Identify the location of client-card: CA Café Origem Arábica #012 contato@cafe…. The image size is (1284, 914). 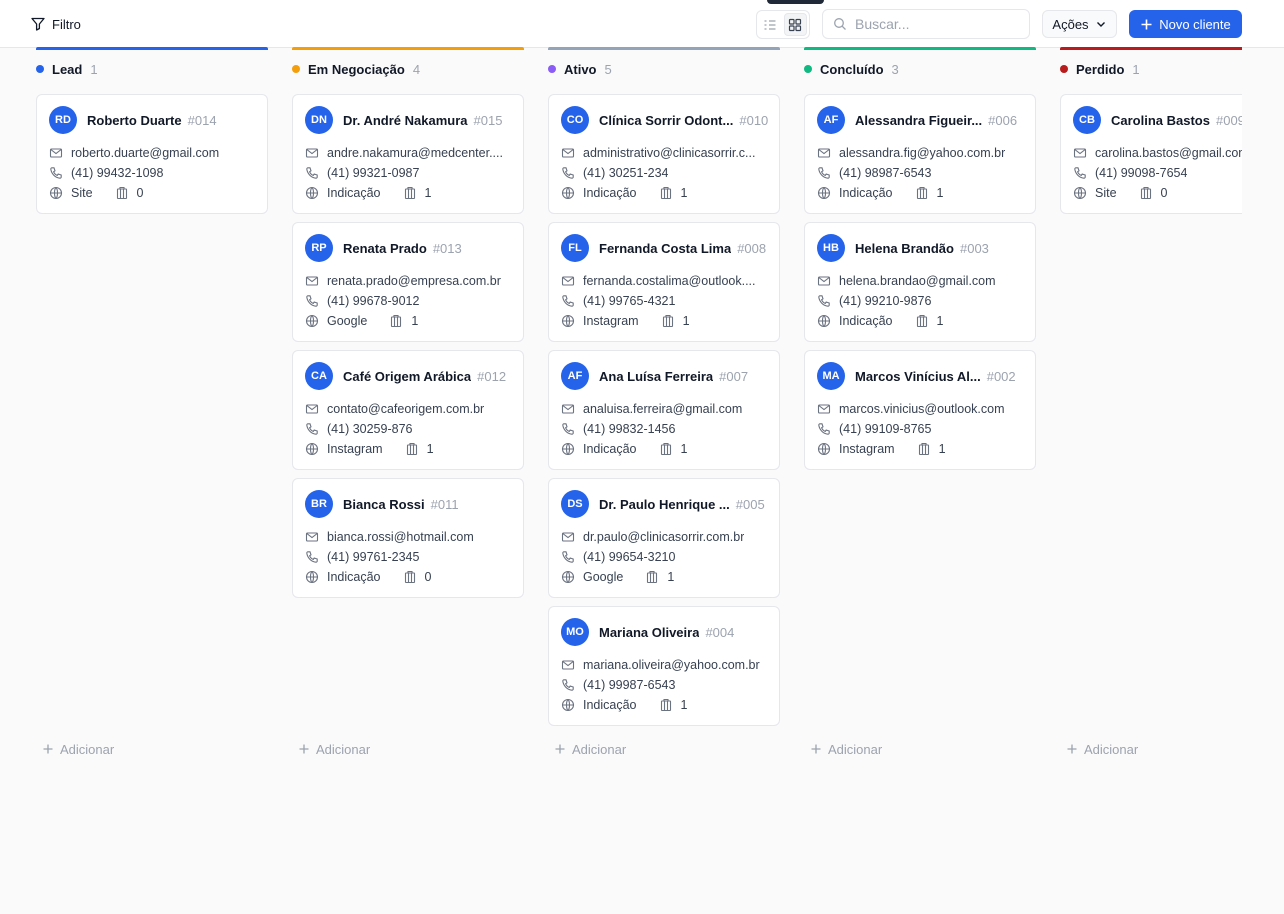
(408, 410).